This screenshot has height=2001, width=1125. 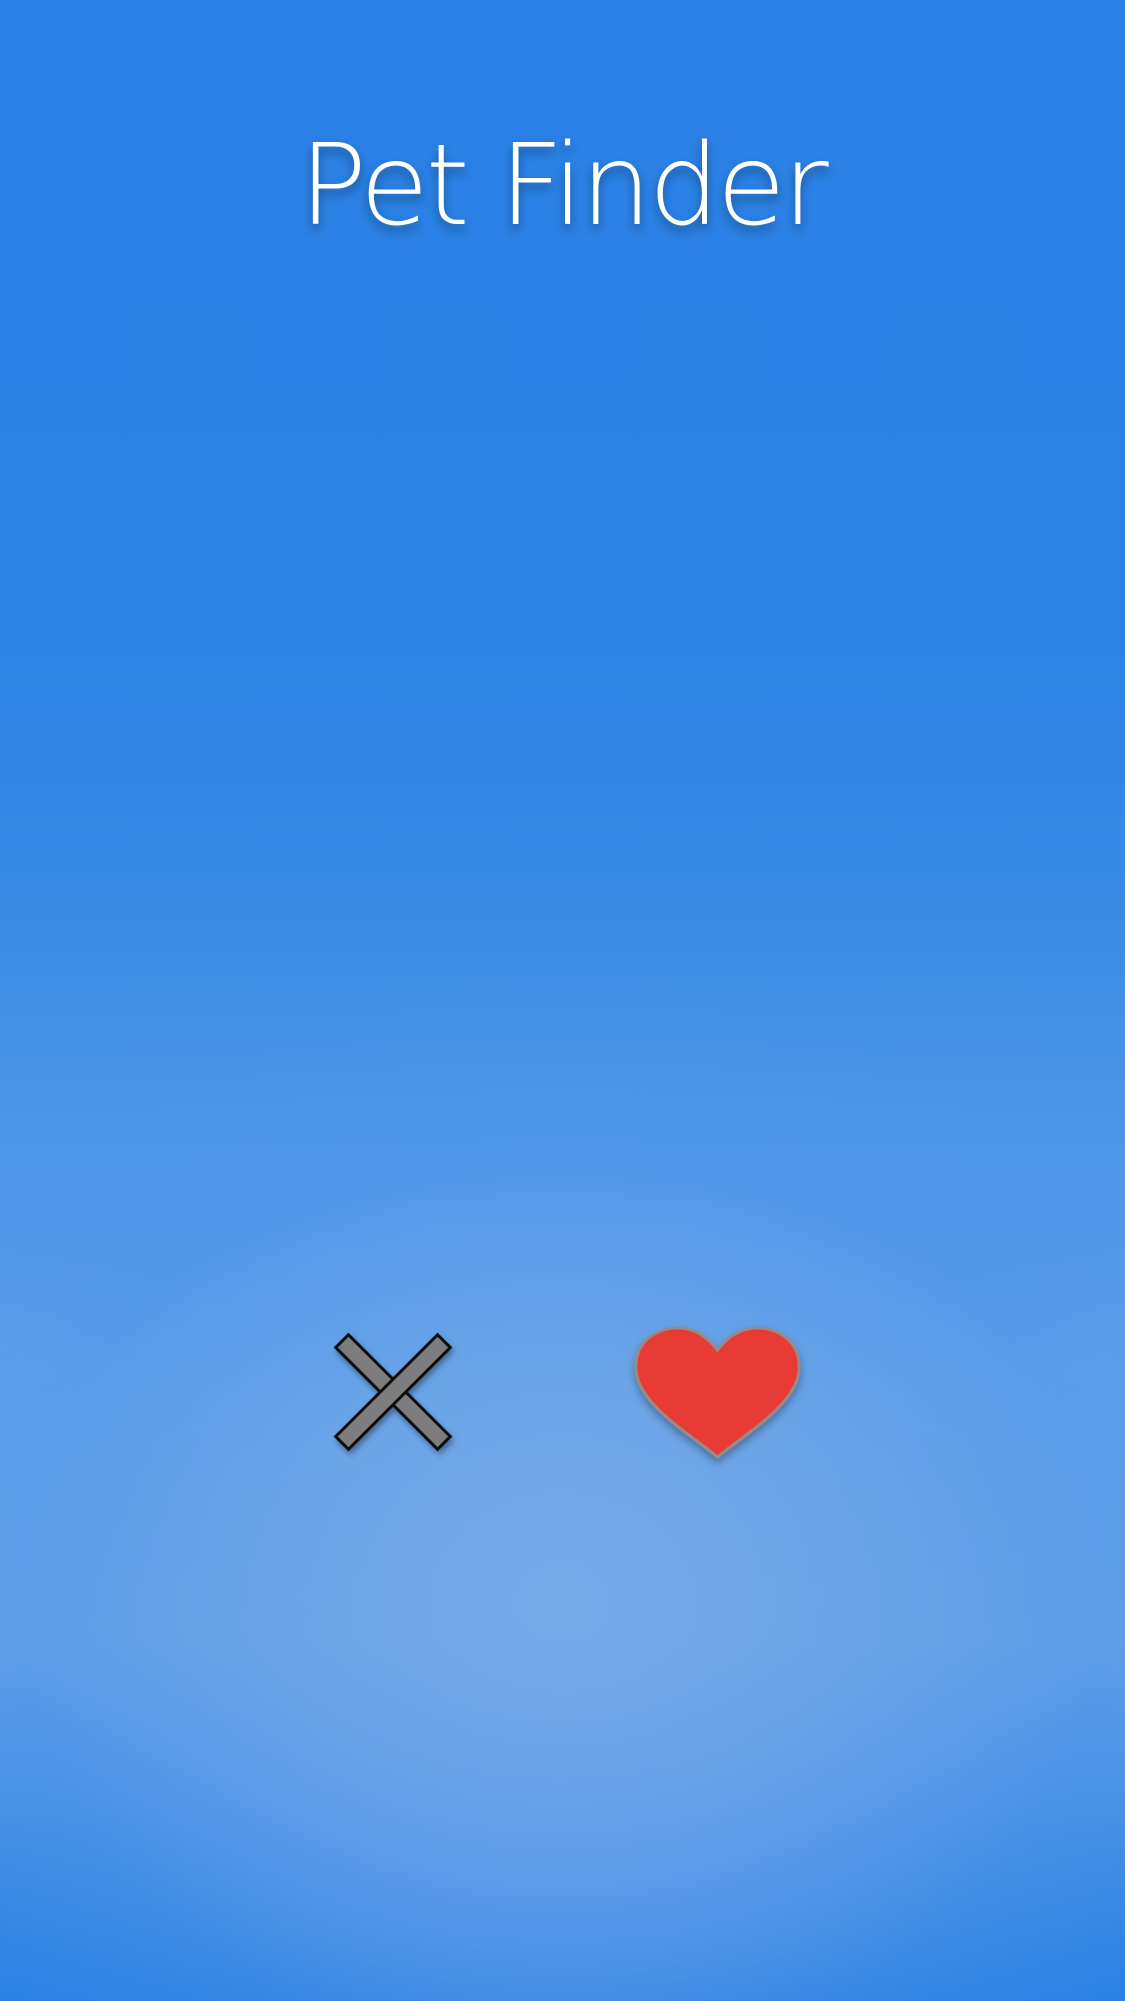 I want to click on like-button, so click(x=717, y=1392).